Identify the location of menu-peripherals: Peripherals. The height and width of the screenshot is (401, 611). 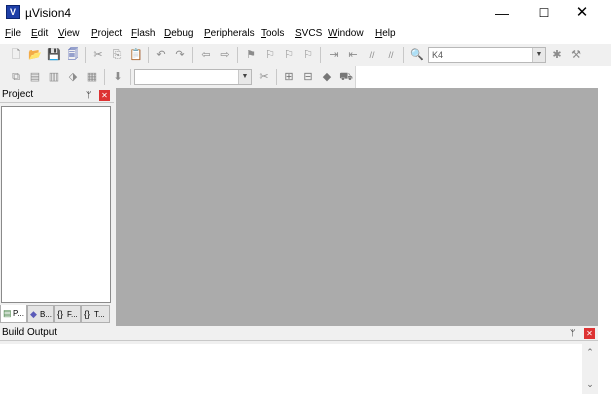
(229, 33).